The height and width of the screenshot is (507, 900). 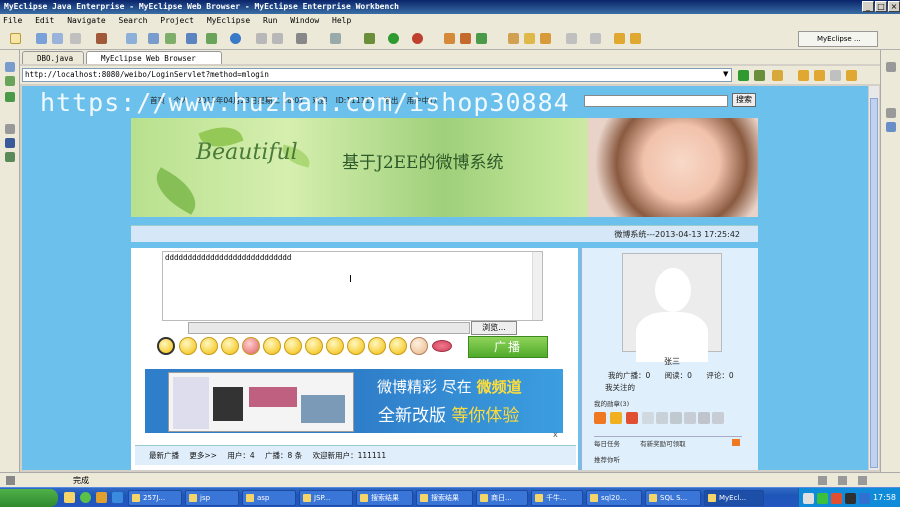 What do you see at coordinates (545, 38) in the screenshot?
I see `search-tool-icon` at bounding box center [545, 38].